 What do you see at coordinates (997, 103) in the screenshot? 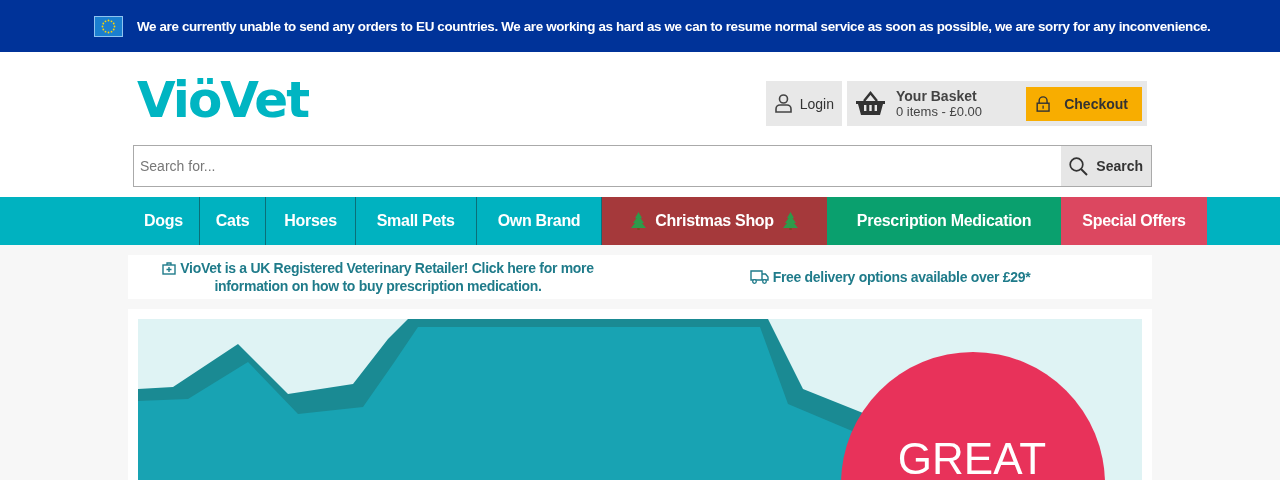
I see `basket-panel: Your Basket 0 items - £0.00 Checkout` at bounding box center [997, 103].